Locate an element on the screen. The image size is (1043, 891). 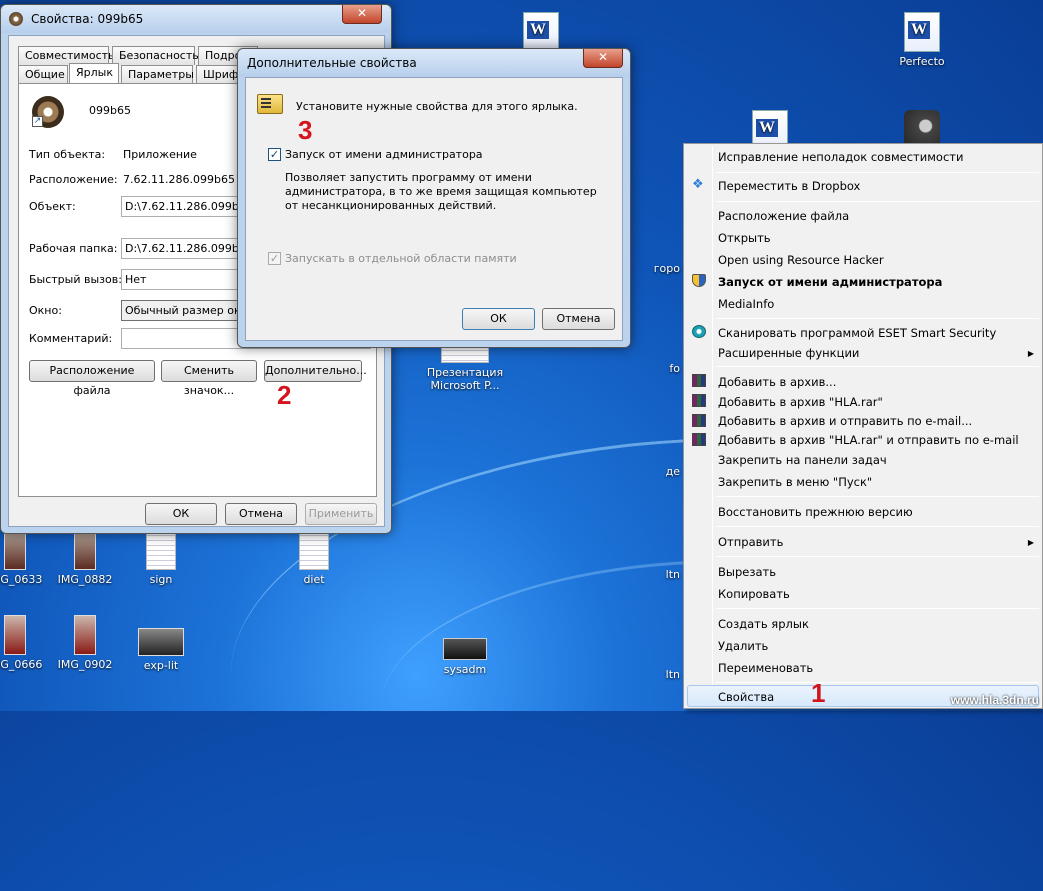
desktop-icon-sysadm: sysadm is located at coordinates (465, 657).